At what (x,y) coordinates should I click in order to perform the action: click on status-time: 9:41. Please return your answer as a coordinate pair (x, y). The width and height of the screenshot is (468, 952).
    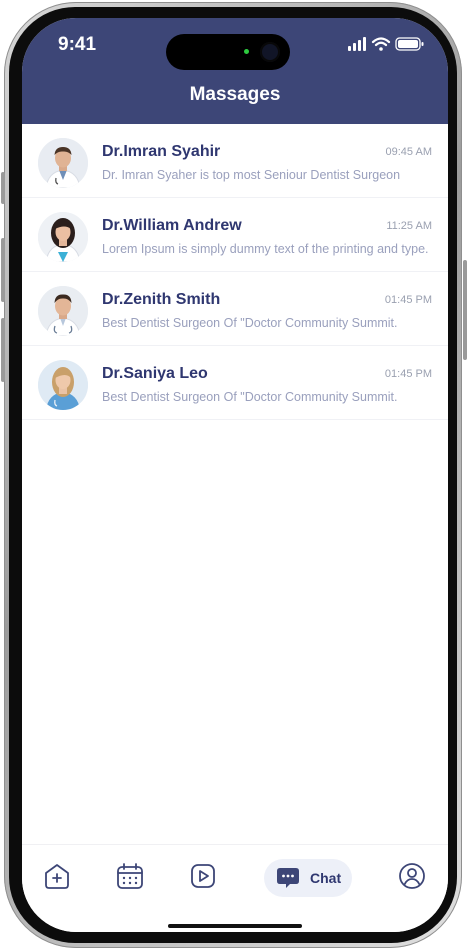
    Looking at the image, I should click on (77, 44).